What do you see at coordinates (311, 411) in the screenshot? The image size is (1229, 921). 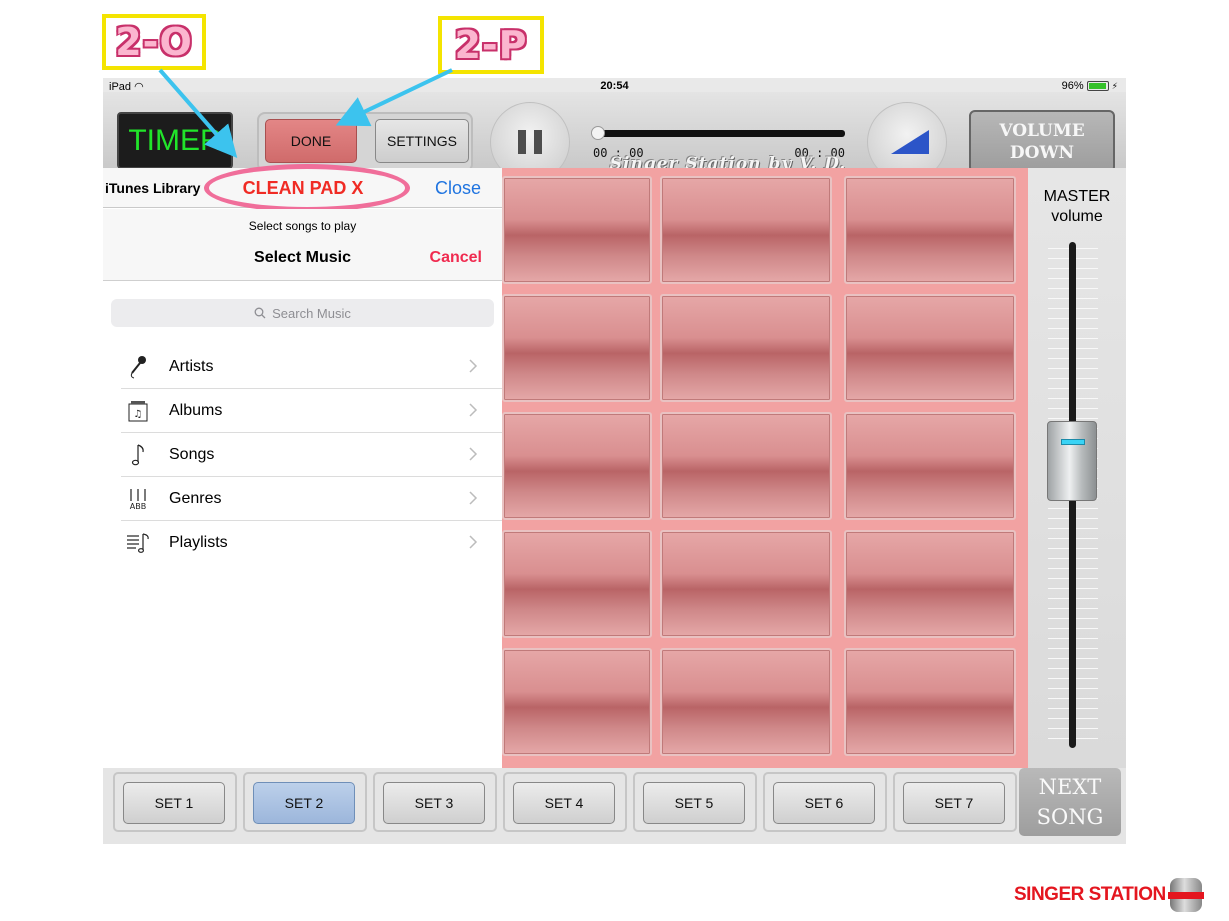 I see `list-item-albums: ♫ Albums` at bounding box center [311, 411].